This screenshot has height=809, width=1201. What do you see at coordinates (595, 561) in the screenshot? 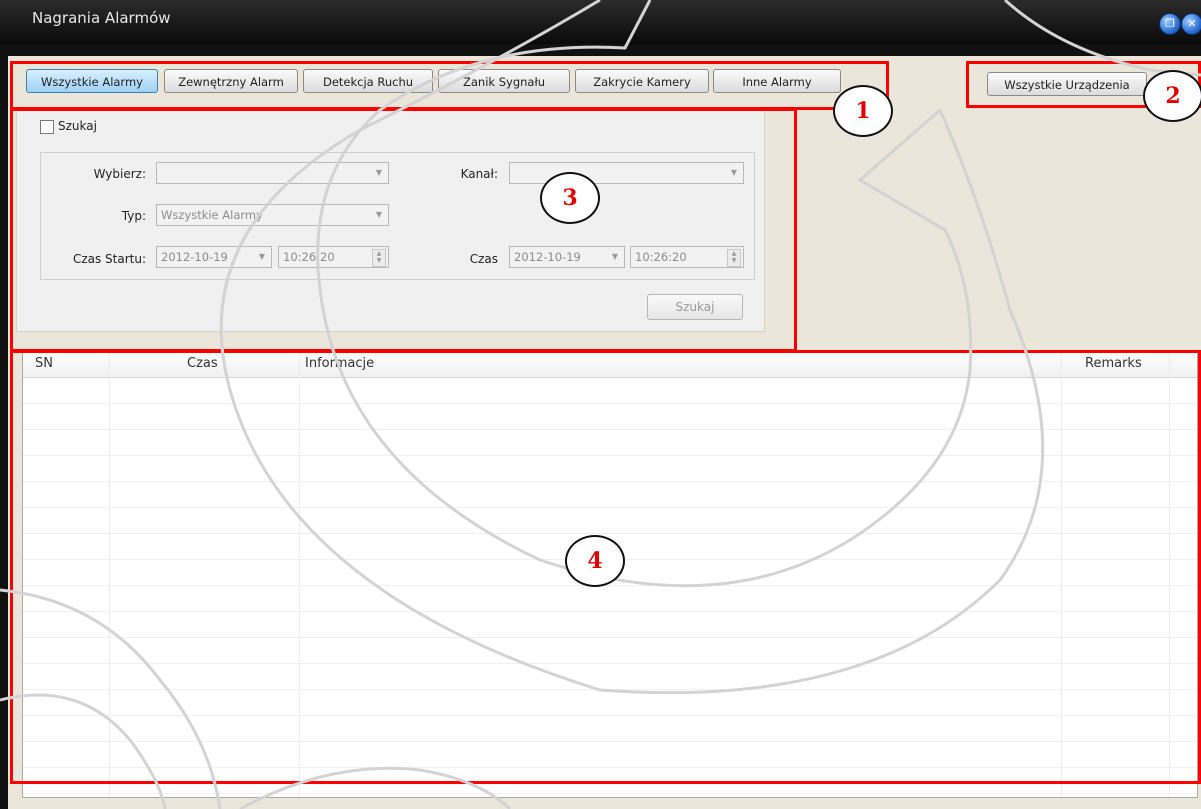
I see `callout-4: 4` at bounding box center [595, 561].